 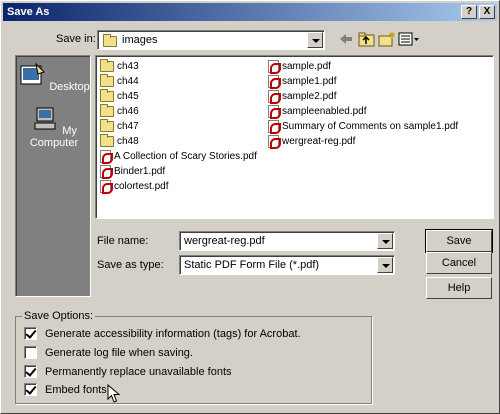 What do you see at coordinates (138, 371) in the screenshot?
I see `checkbox-label: Permanently replace unavailable fonts` at bounding box center [138, 371].